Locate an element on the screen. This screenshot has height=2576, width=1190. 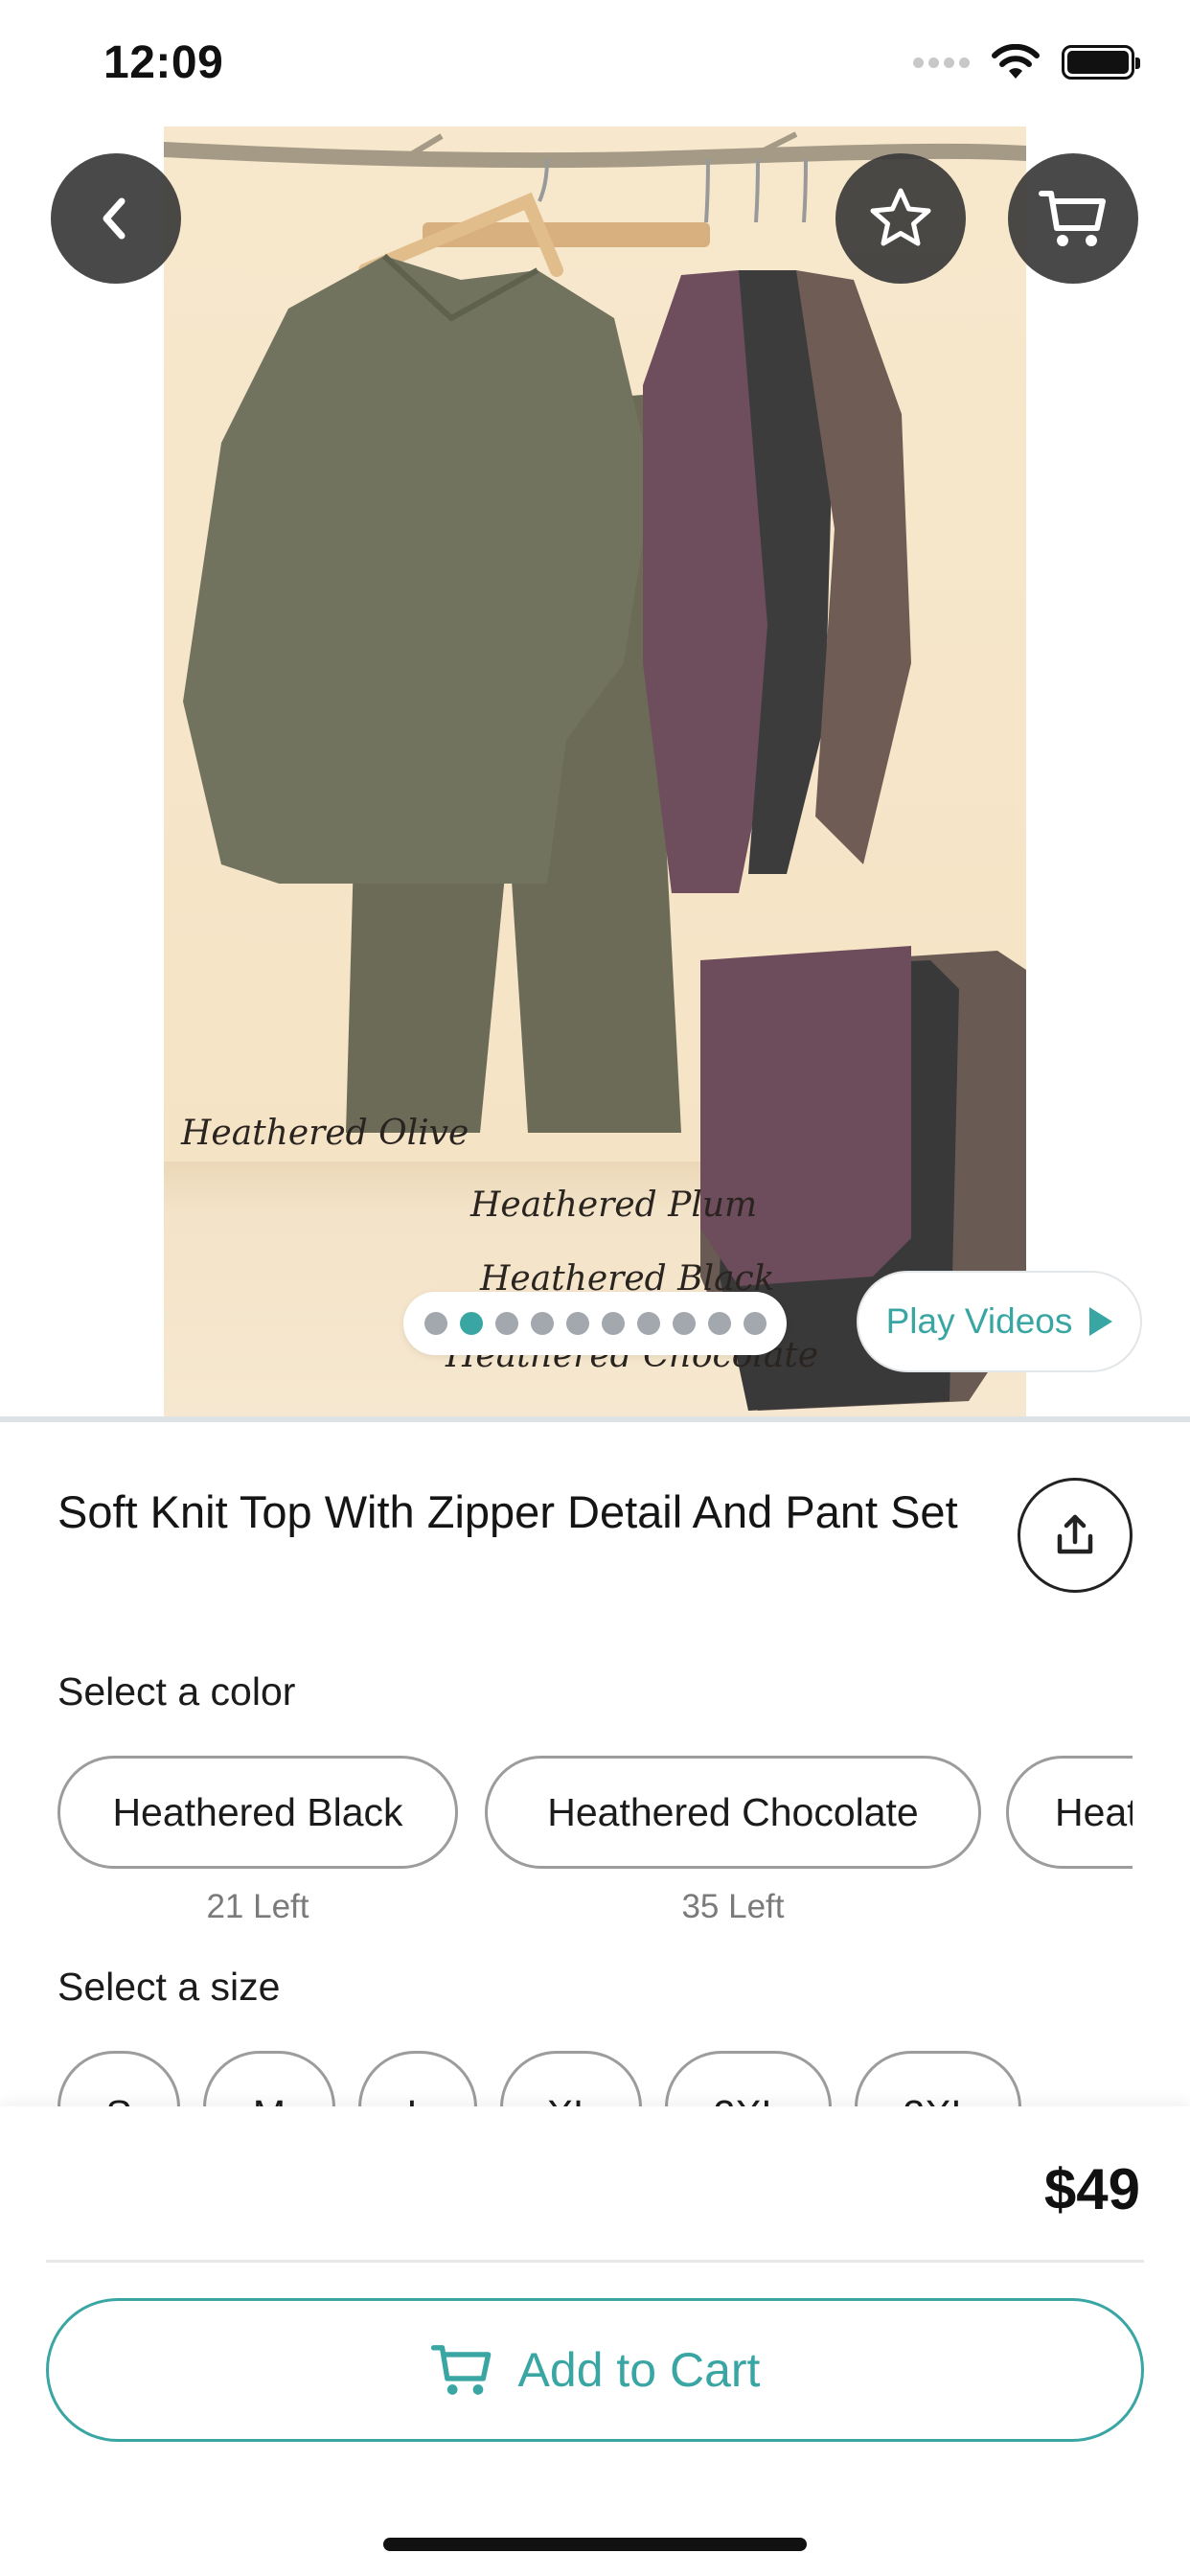
color-option-label: Heathered Chocolate is located at coordinates (733, 1811).